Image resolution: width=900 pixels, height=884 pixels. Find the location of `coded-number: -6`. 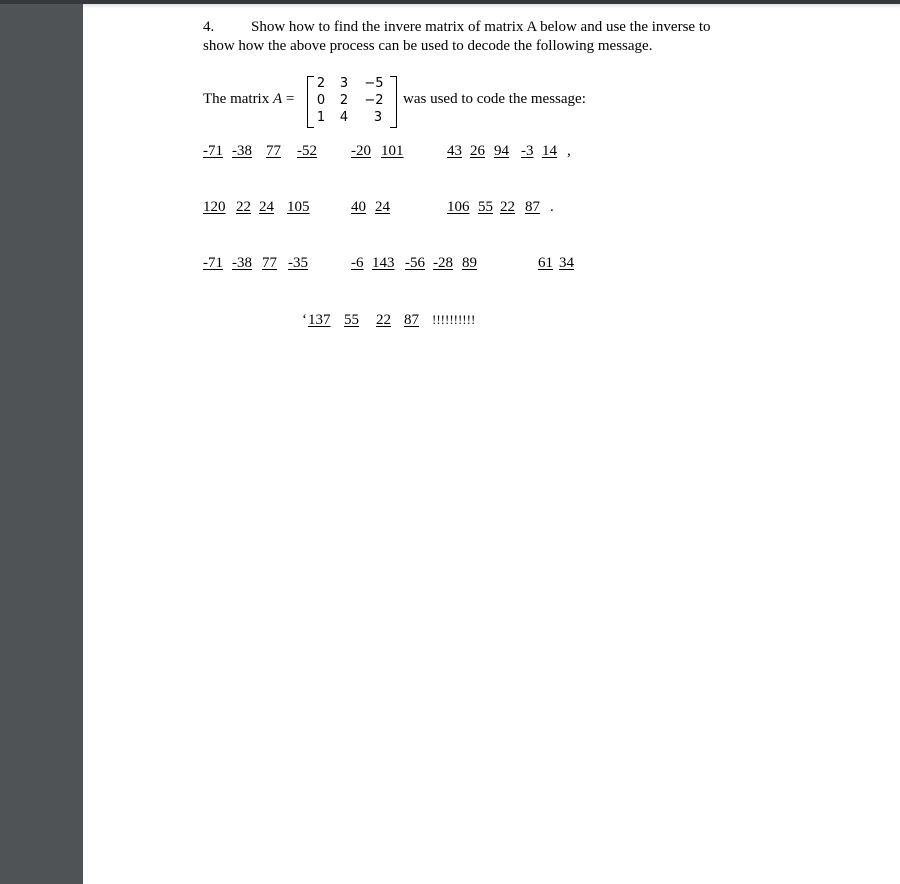

coded-number: -6 is located at coordinates (357, 263).